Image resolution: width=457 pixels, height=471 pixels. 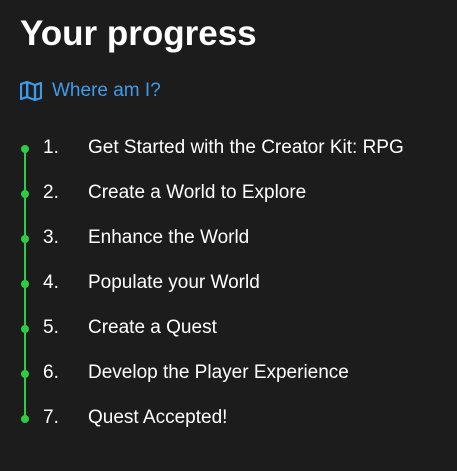 I want to click on step-label: Quest Accepted!, so click(x=158, y=417).